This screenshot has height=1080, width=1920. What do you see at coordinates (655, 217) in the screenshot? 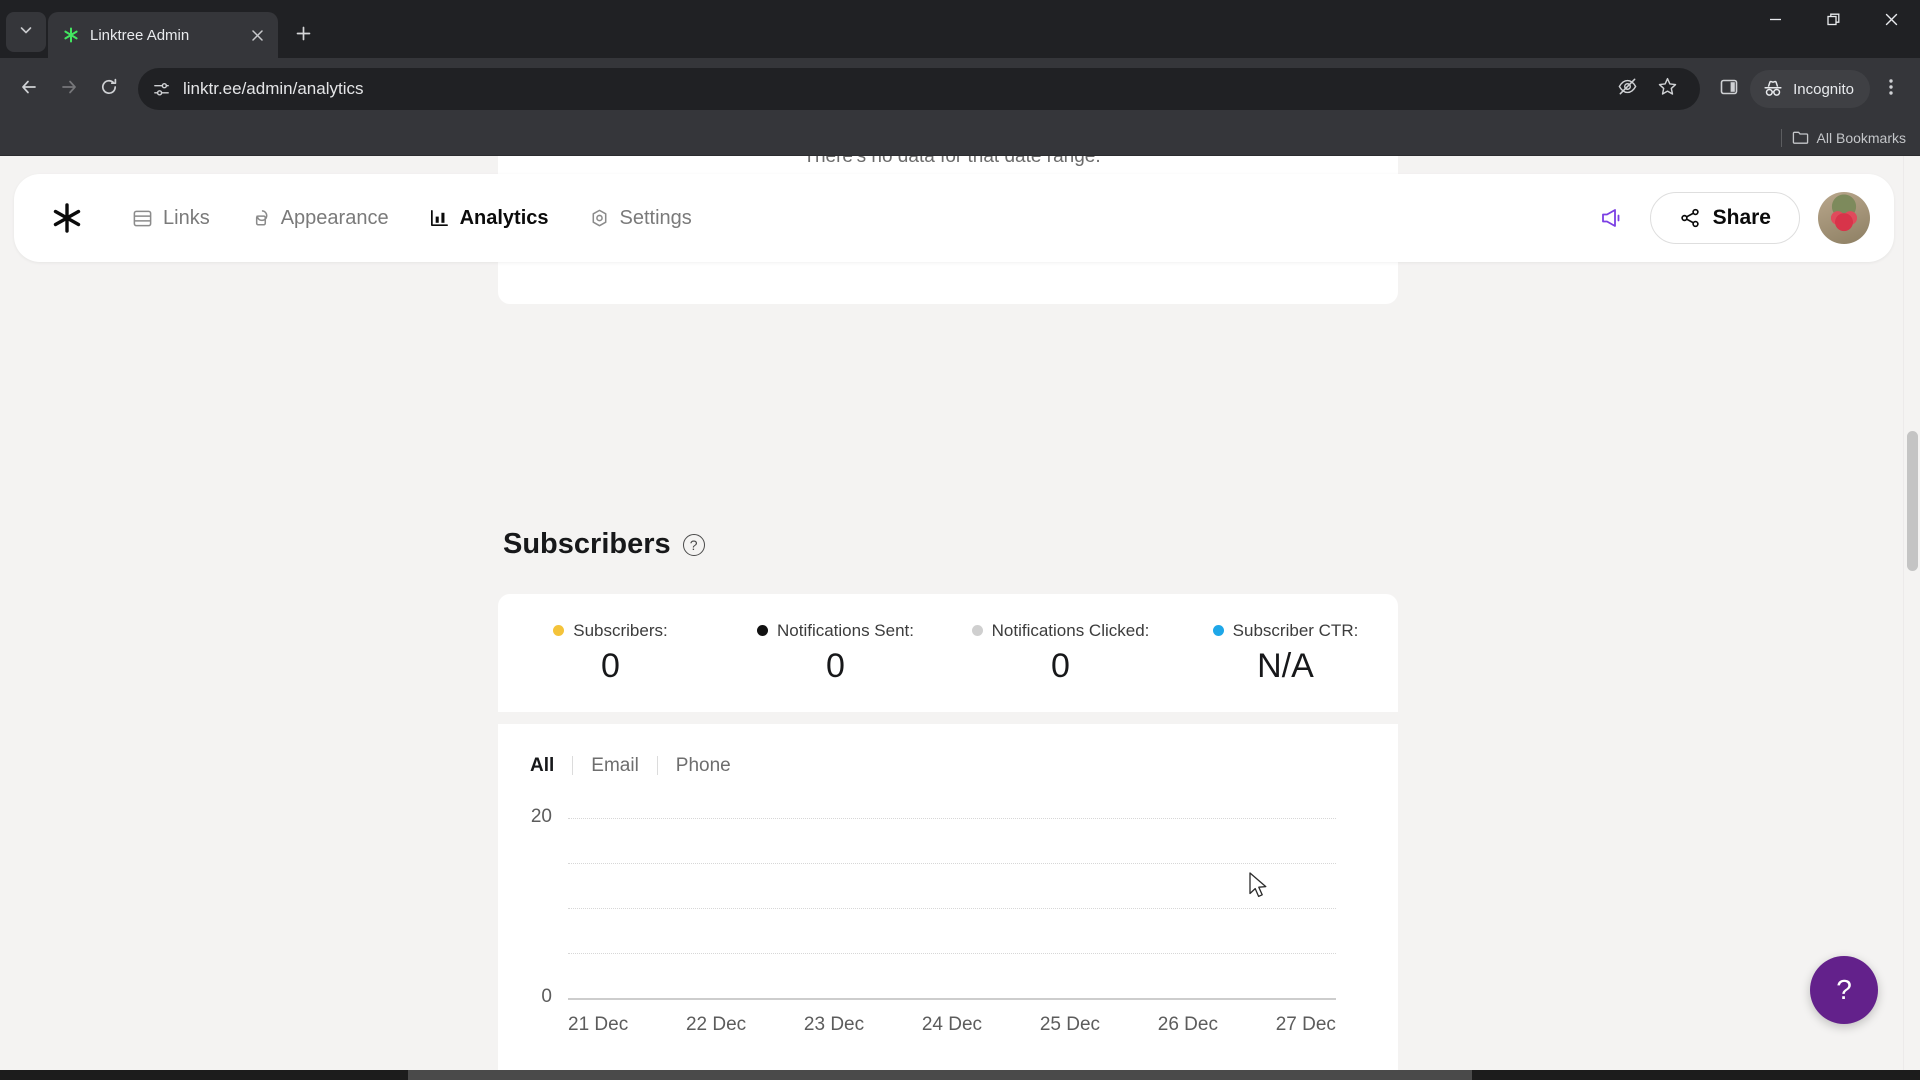
I see `nav-label: Settings` at bounding box center [655, 217].